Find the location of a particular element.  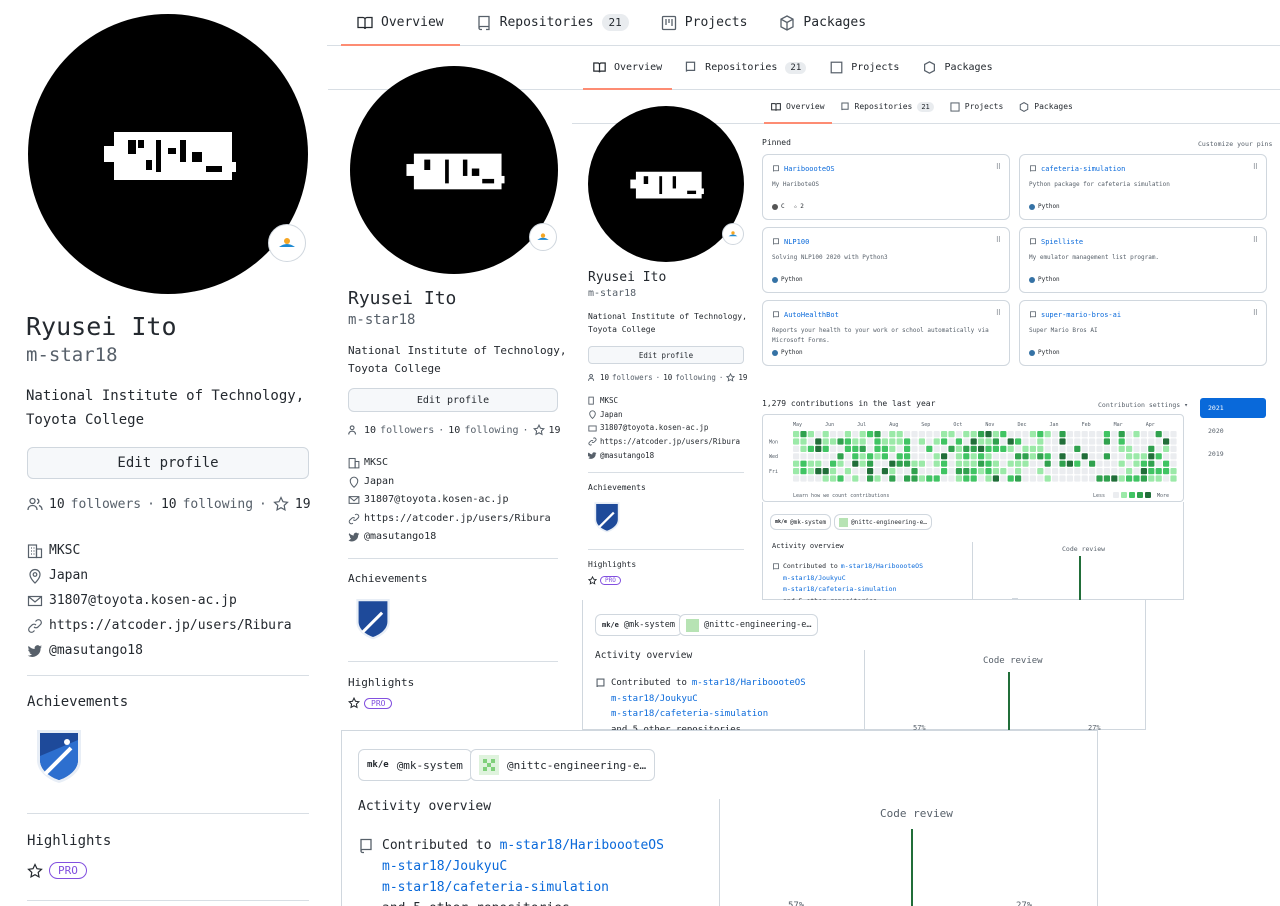

twitter-row: @masutango18 is located at coordinates (159, 650).